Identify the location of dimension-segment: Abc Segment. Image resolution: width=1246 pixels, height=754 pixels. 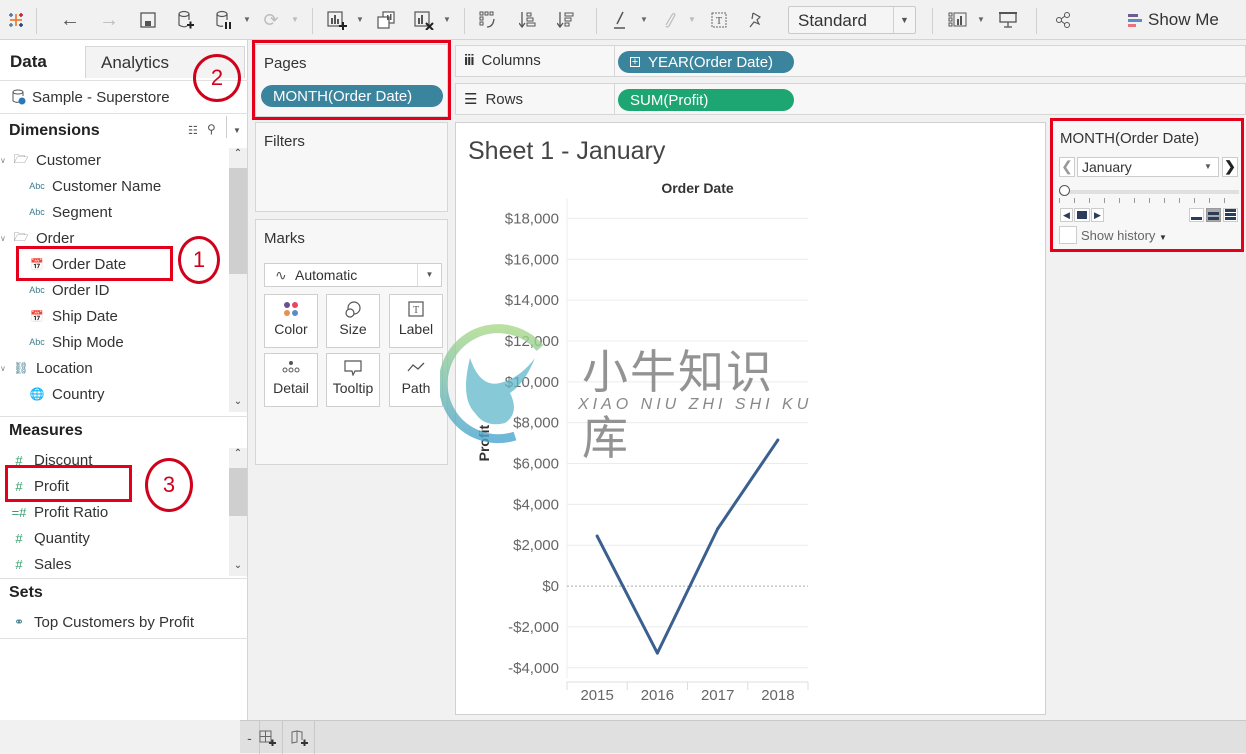
(70, 212).